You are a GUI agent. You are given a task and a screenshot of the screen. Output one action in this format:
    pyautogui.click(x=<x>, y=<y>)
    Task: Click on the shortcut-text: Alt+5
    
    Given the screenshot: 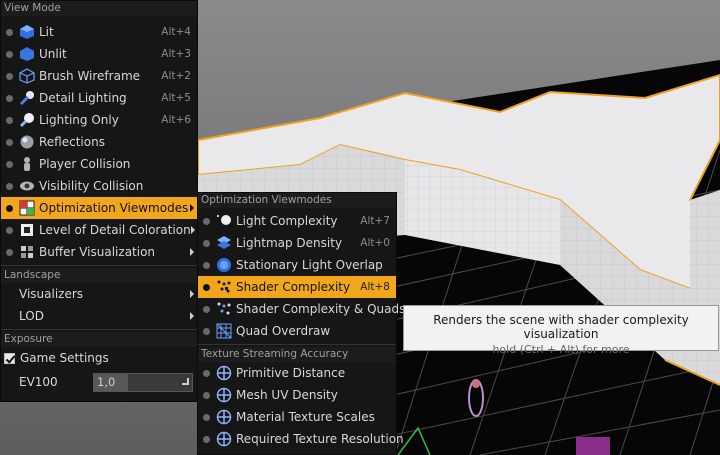 What is the action you would take?
    pyautogui.click(x=176, y=98)
    